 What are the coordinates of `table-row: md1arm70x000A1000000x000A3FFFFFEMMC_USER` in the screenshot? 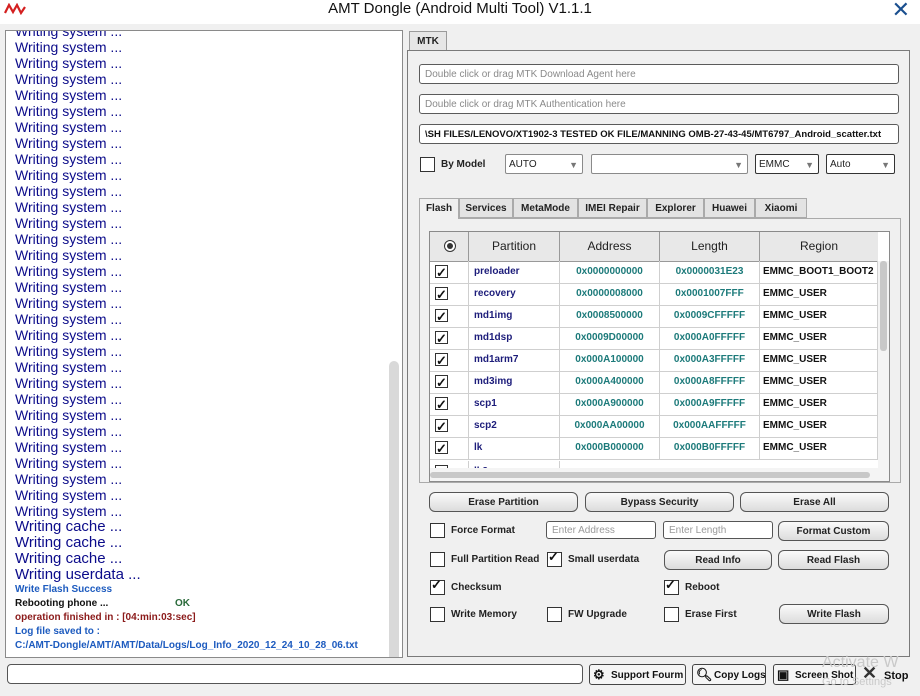 It's located at (654, 360).